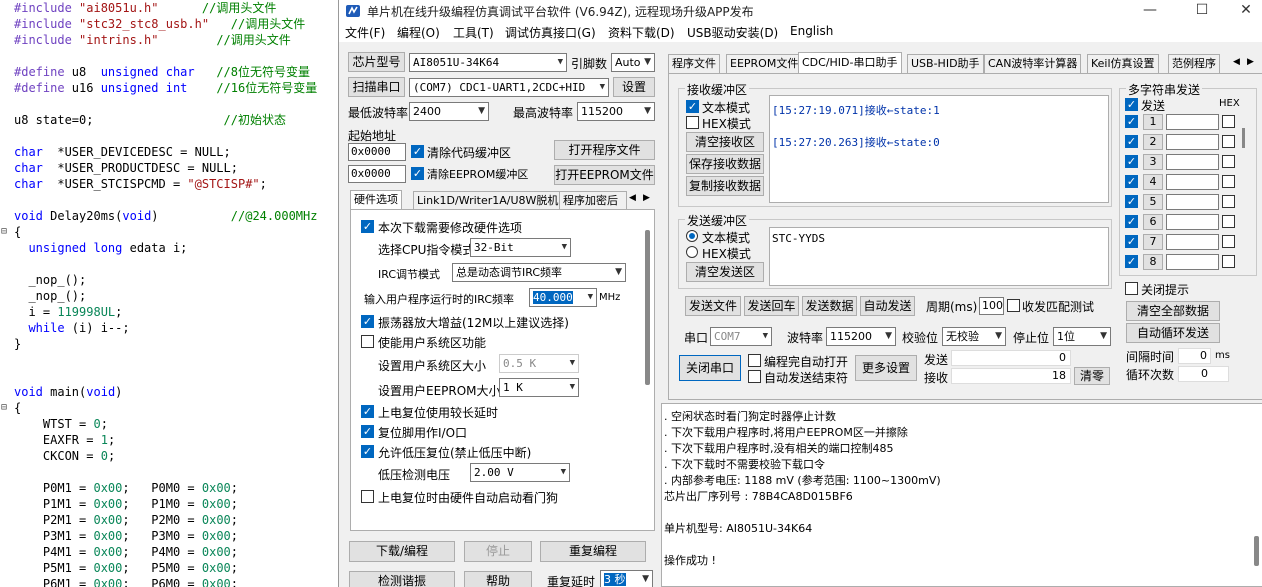 This screenshot has height=587, width=1262. What do you see at coordinates (692, 106) in the screenshot?
I see `rx-text-mode-checkbox: ✓` at bounding box center [692, 106].